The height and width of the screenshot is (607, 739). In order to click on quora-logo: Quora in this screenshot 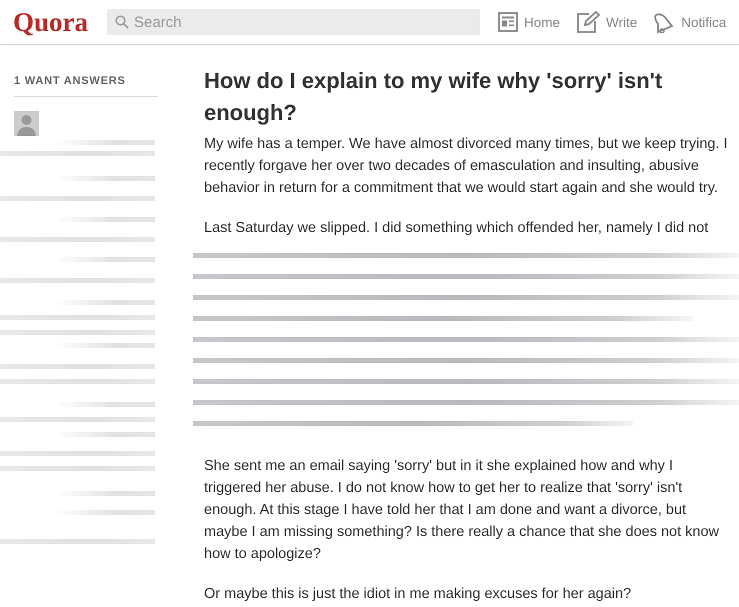, I will do `click(53, 22)`.